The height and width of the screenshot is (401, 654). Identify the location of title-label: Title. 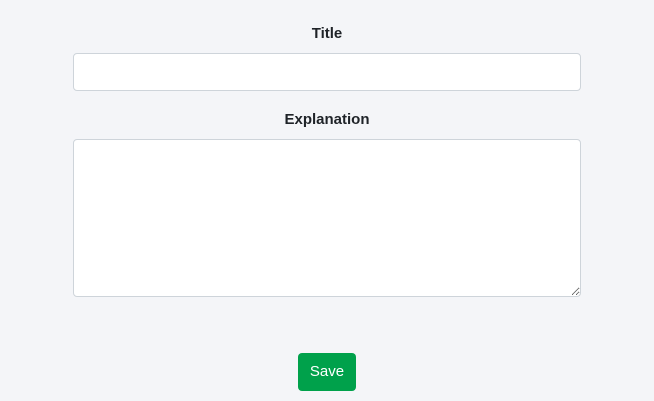
(327, 33).